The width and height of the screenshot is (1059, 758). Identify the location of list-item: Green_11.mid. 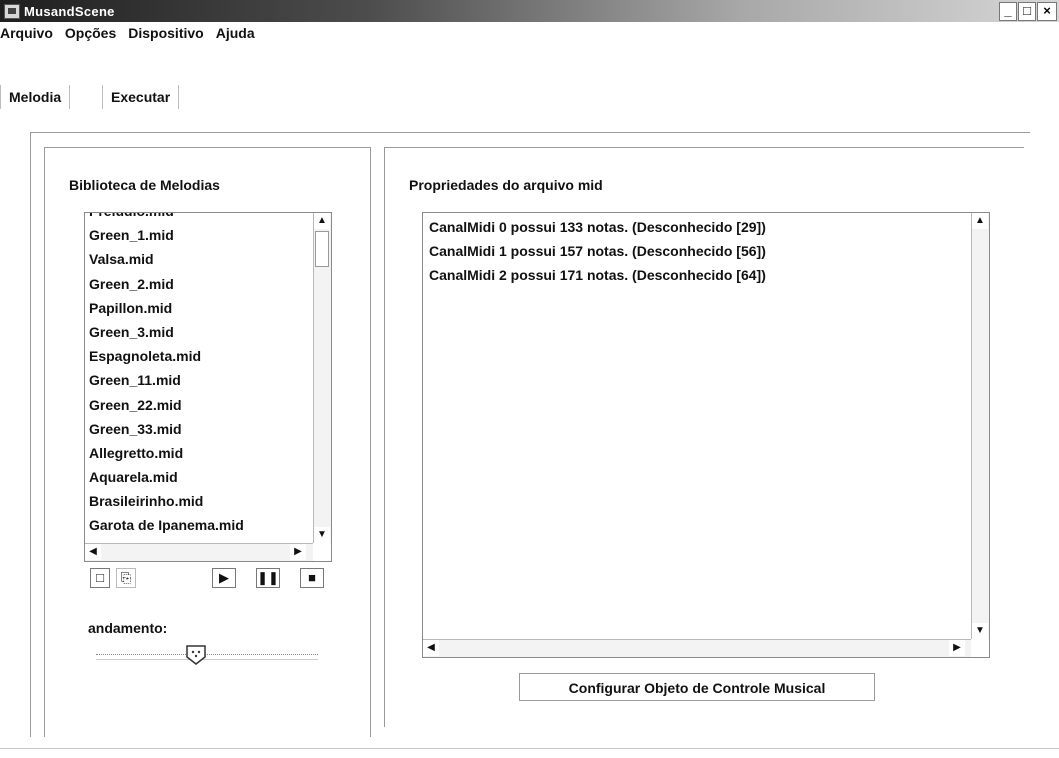
(199, 380).